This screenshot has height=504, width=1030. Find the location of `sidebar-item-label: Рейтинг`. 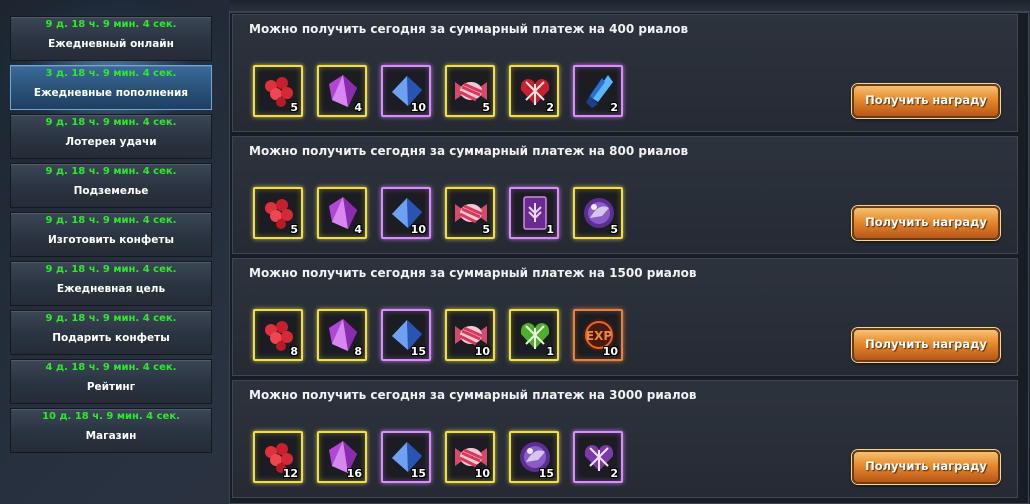

sidebar-item-label: Рейтинг is located at coordinates (111, 387).